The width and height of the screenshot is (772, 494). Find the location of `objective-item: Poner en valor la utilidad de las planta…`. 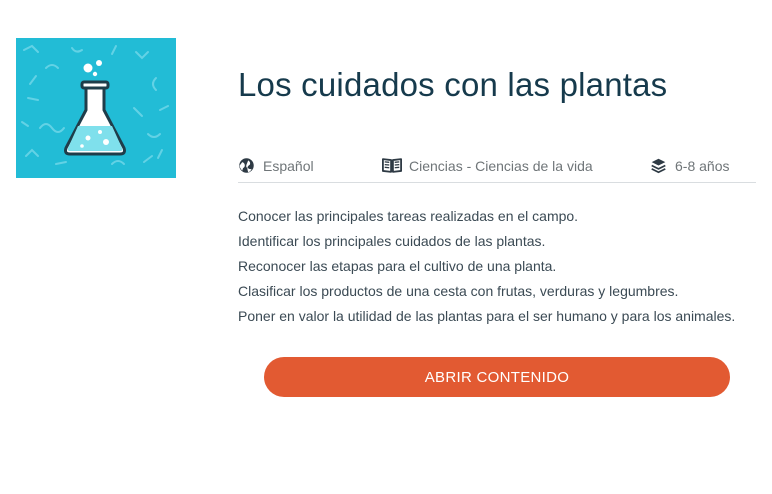

objective-item: Poner en valor la utilidad de las planta… is located at coordinates (487, 316).